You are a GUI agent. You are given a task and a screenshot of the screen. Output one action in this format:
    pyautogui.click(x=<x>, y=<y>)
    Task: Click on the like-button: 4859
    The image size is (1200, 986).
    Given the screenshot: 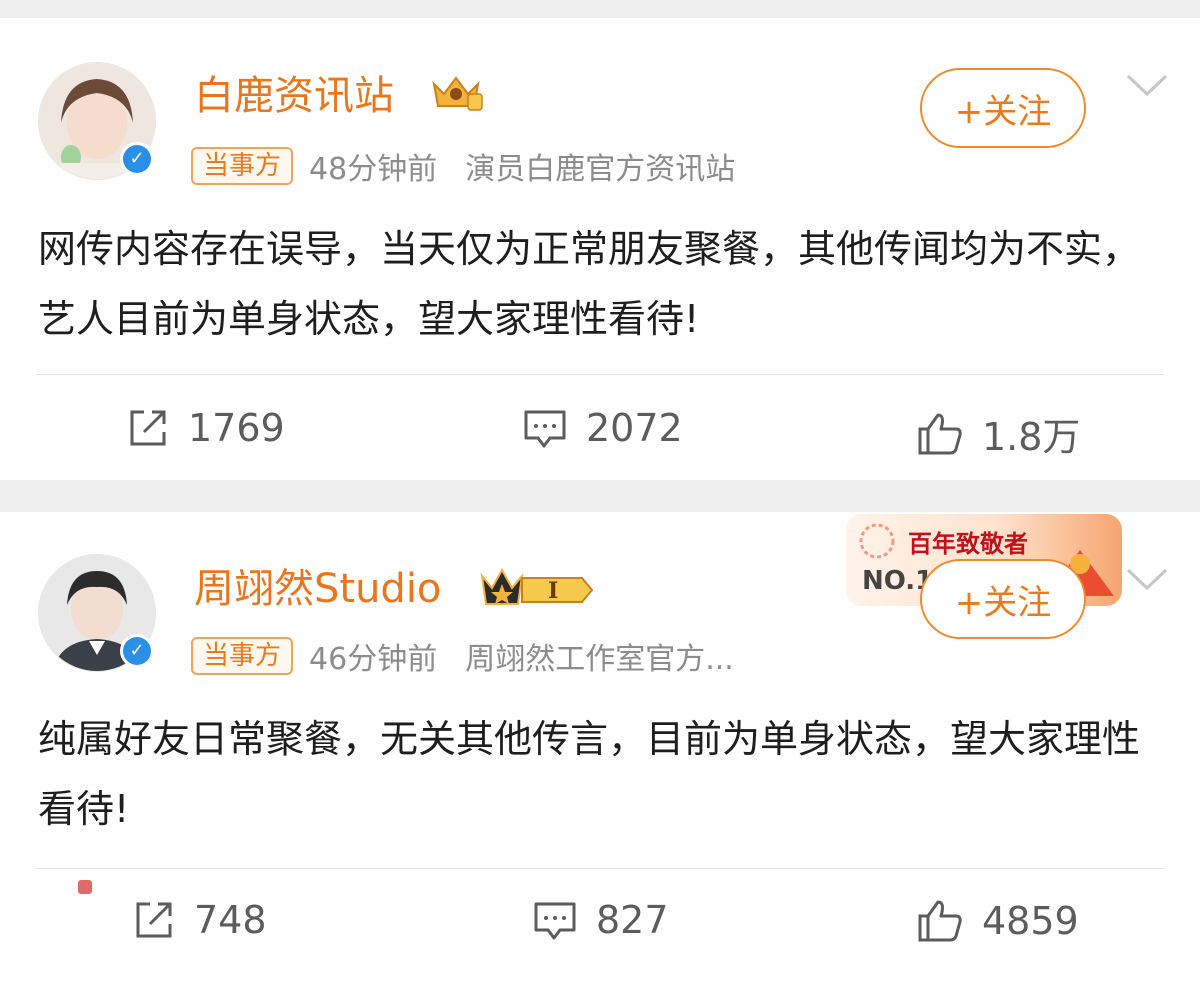 What is the action you would take?
    pyautogui.click(x=997, y=921)
    